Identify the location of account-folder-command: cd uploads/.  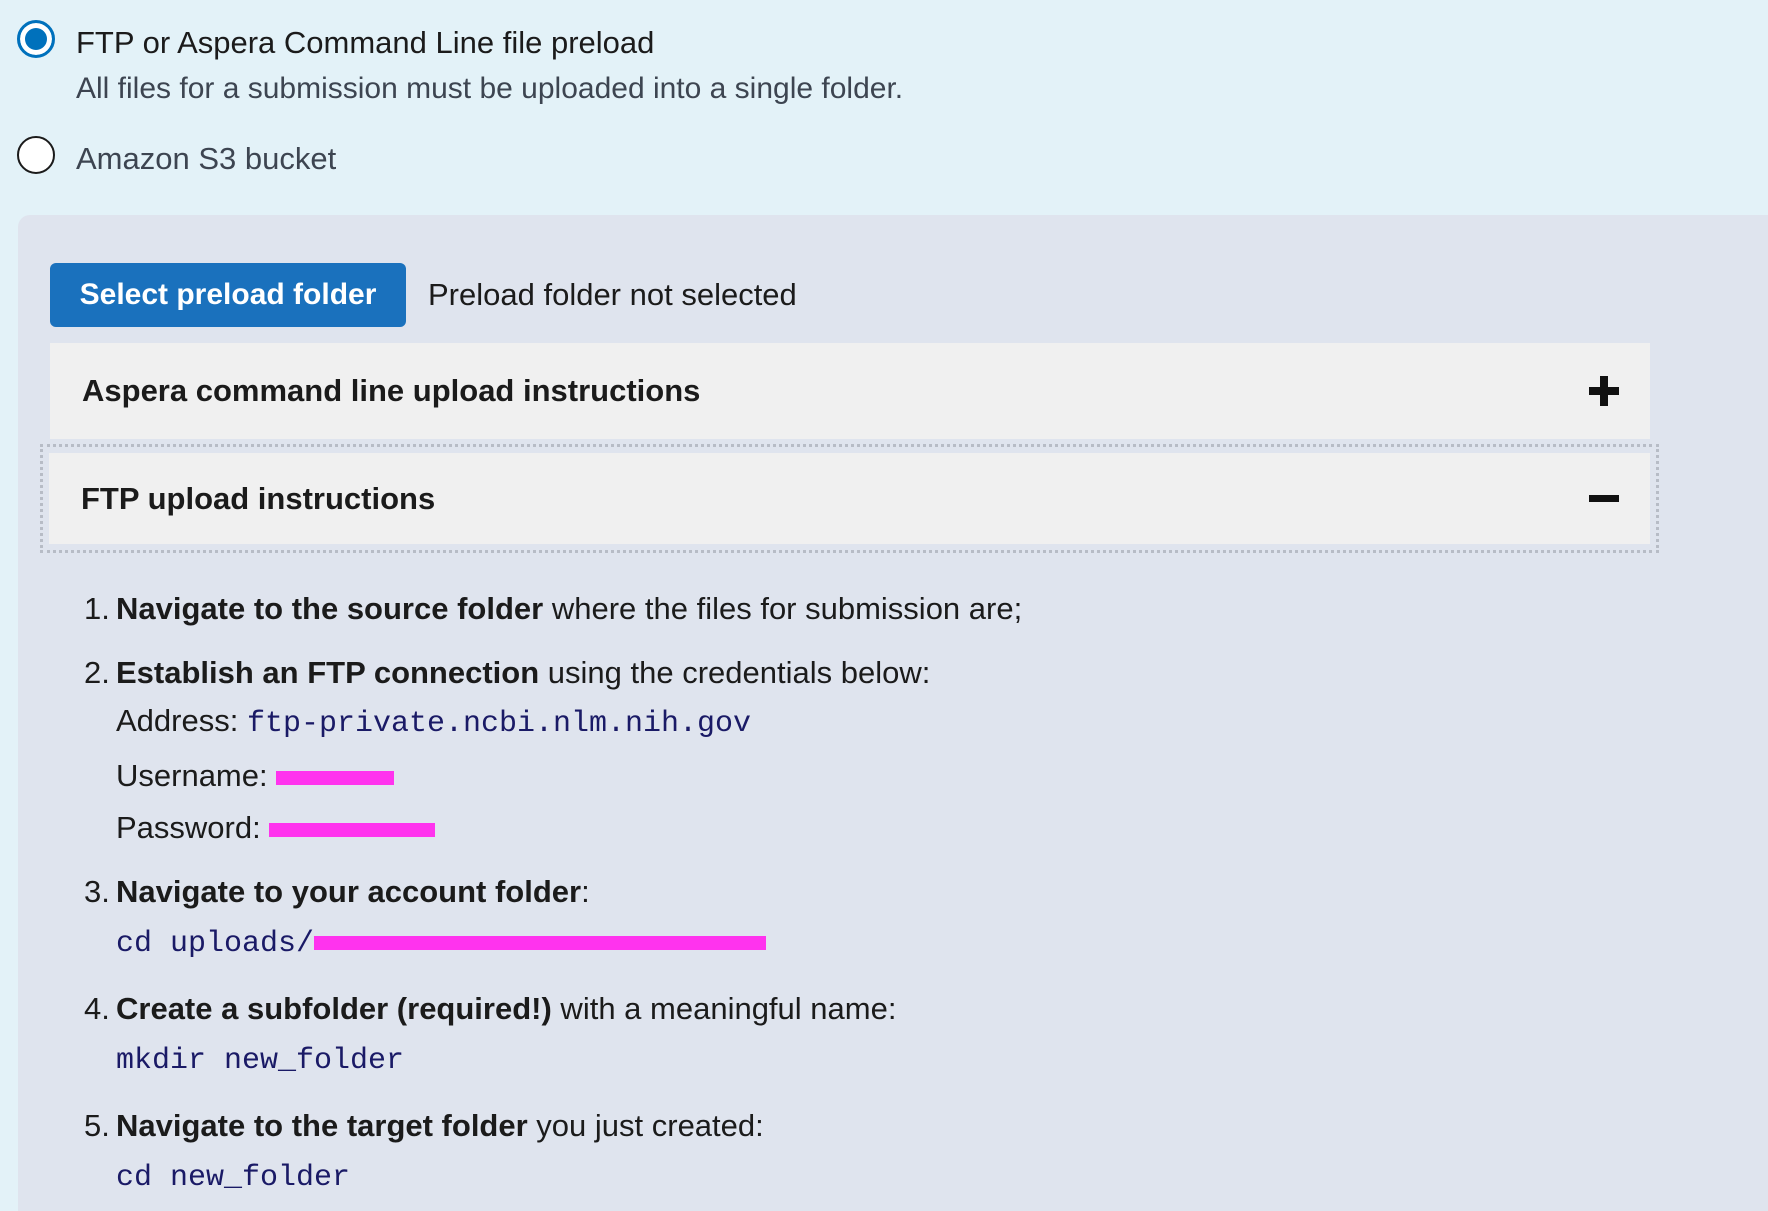
(850, 942).